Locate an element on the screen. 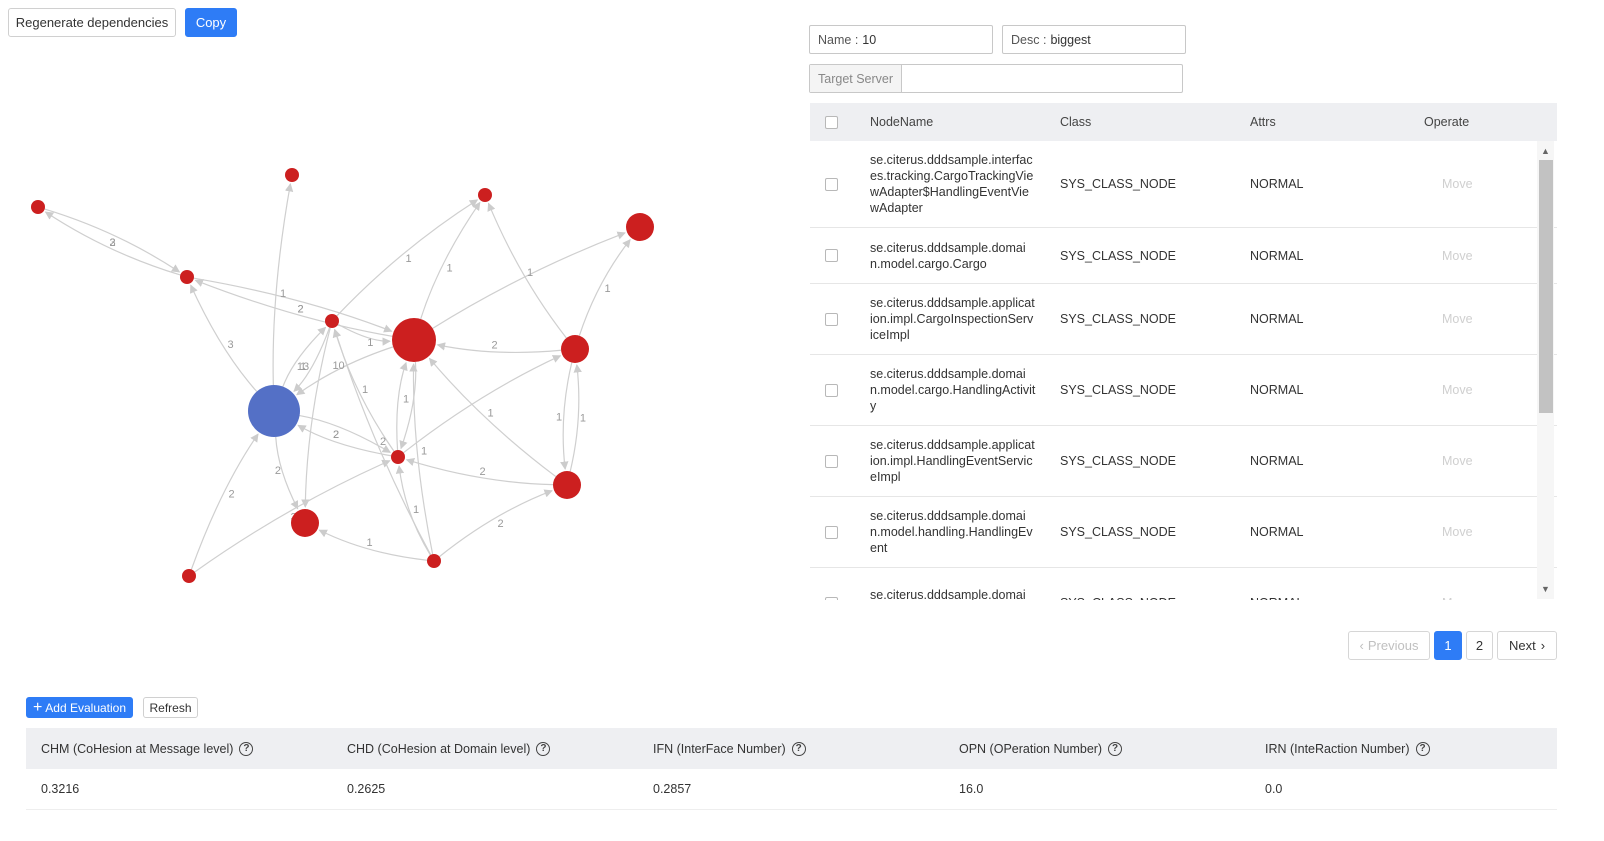  next-label: Next is located at coordinates (1522, 645).